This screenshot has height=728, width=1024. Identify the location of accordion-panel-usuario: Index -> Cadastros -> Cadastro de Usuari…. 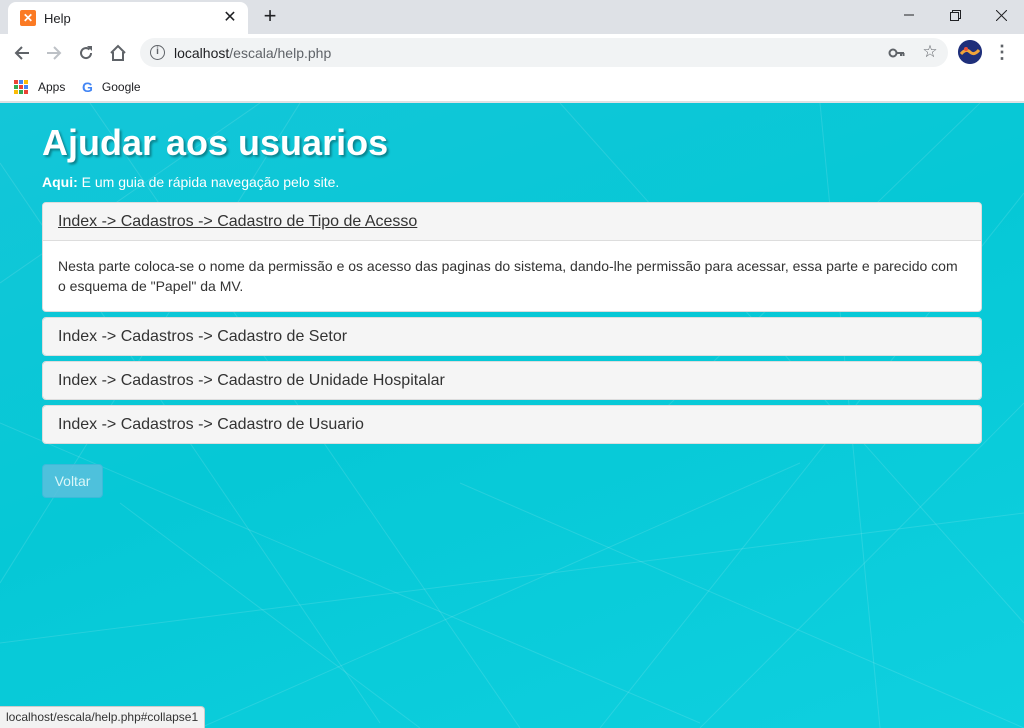
(512, 424).